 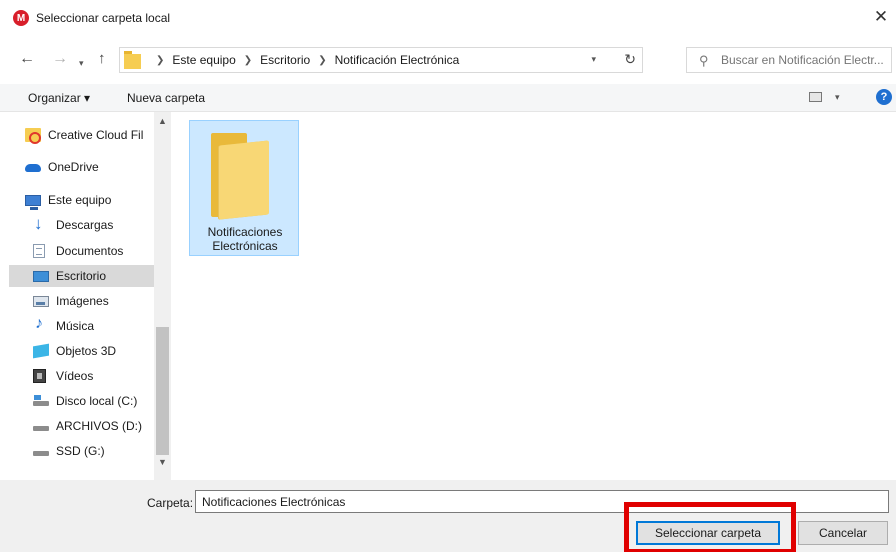 I want to click on sidebar-item-musica: Música, so click(x=81, y=326).